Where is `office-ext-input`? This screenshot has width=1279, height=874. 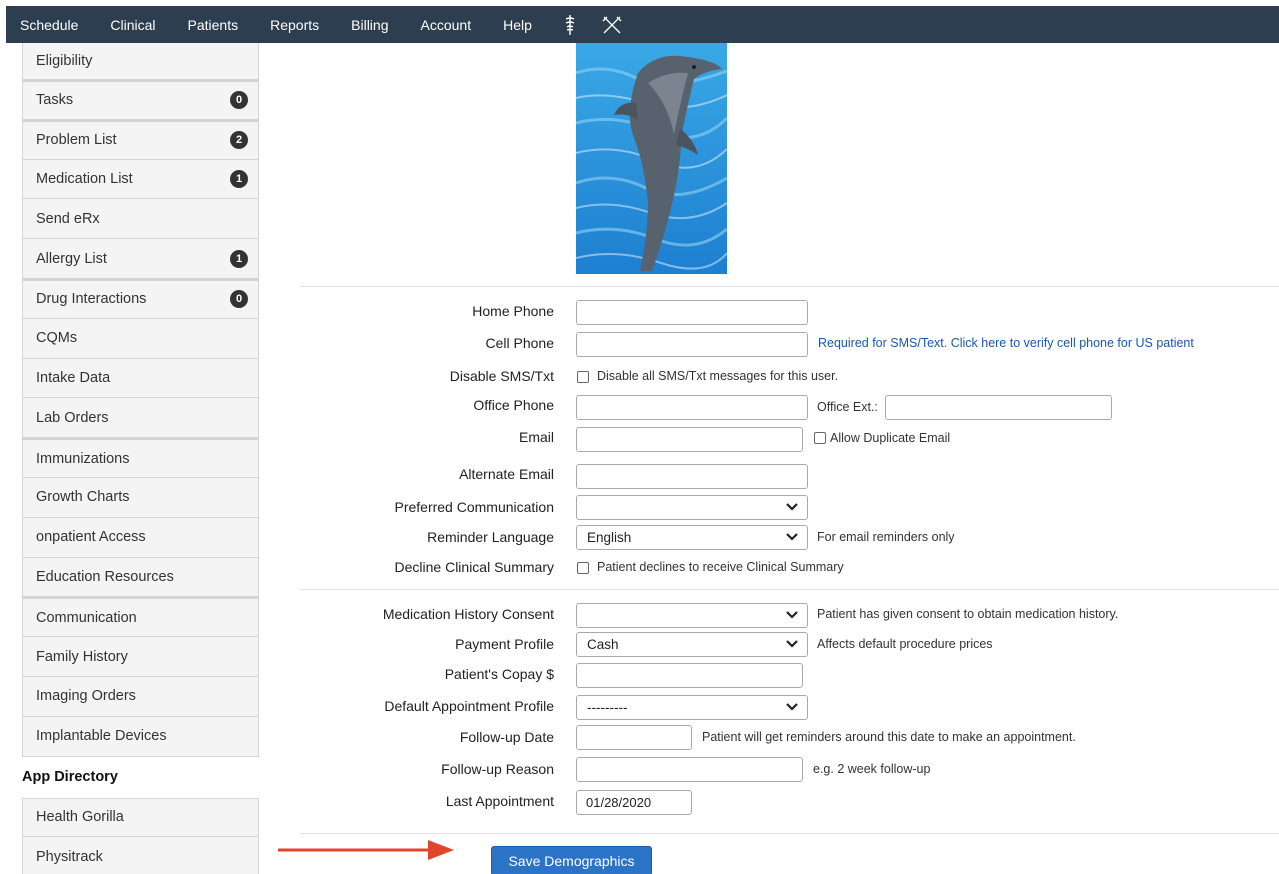
office-ext-input is located at coordinates (998, 407).